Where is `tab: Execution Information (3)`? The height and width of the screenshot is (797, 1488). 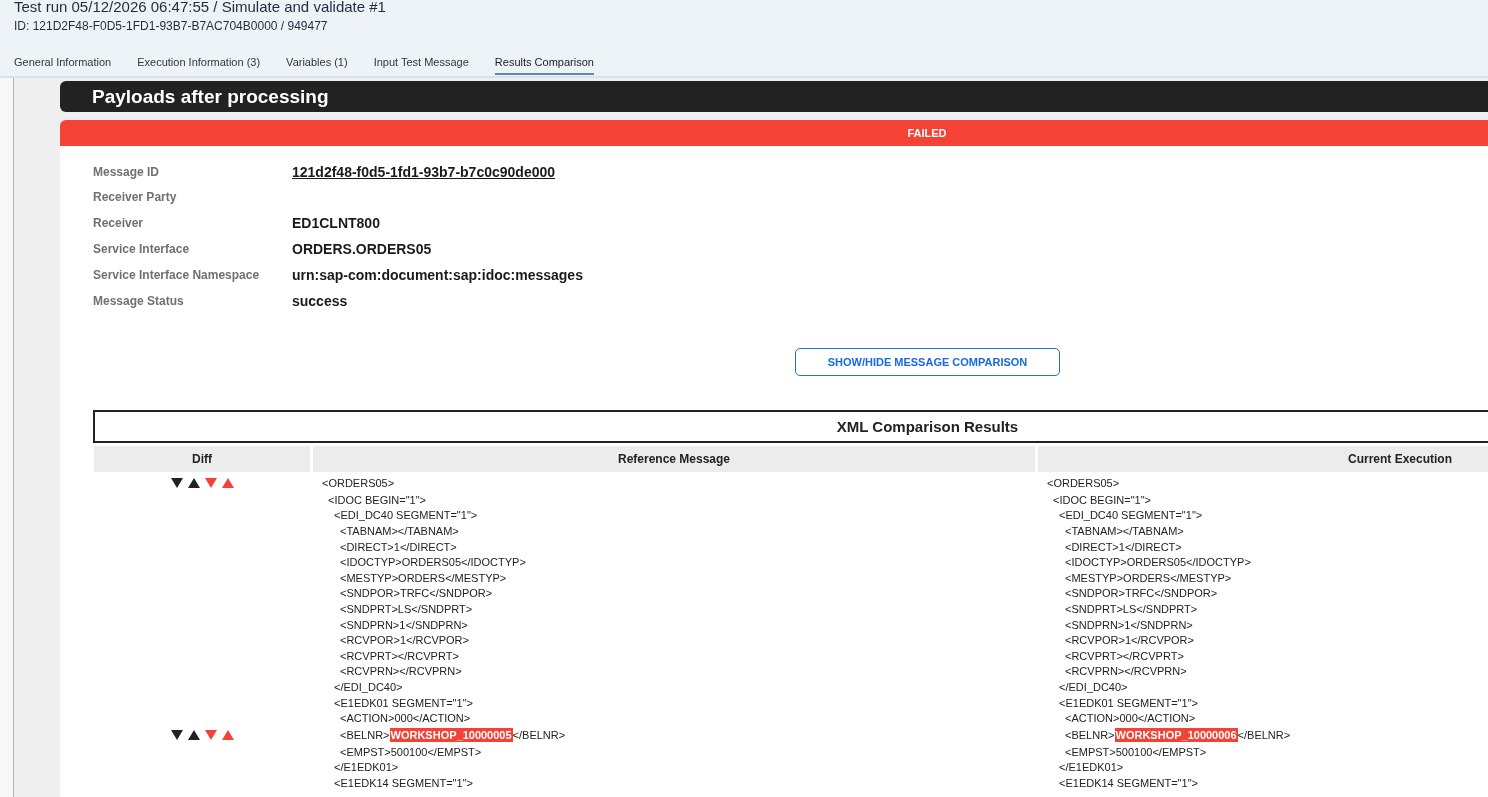
tab: Execution Information (3) is located at coordinates (199, 65).